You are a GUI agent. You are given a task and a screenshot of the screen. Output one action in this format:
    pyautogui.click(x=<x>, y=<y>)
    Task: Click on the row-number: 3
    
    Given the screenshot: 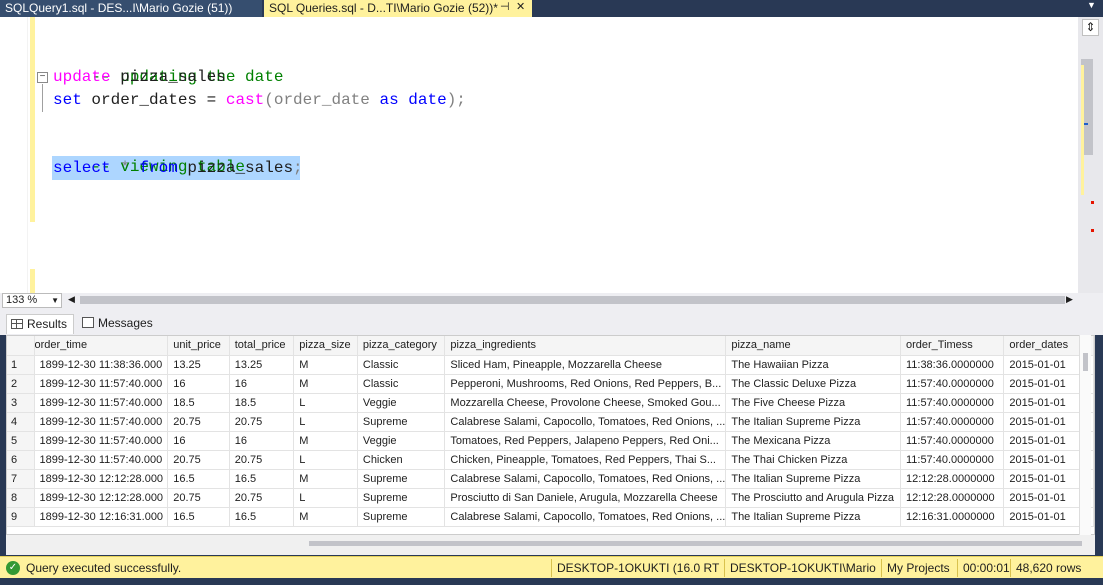 What is the action you would take?
    pyautogui.click(x=21, y=403)
    